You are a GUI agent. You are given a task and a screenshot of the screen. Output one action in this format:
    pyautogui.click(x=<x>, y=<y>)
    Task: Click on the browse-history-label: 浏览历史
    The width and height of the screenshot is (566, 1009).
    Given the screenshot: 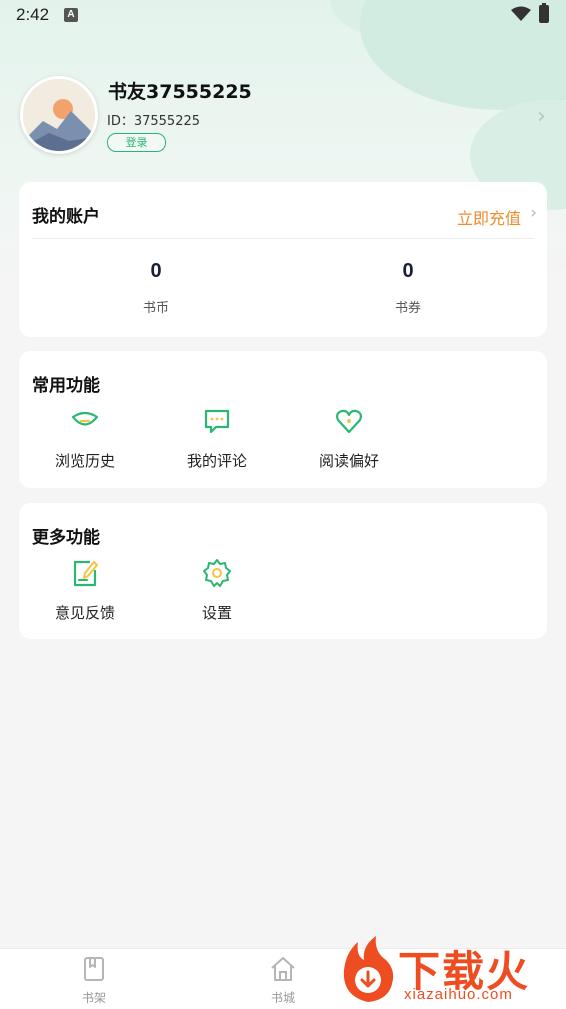 What is the action you would take?
    pyautogui.click(x=84, y=461)
    